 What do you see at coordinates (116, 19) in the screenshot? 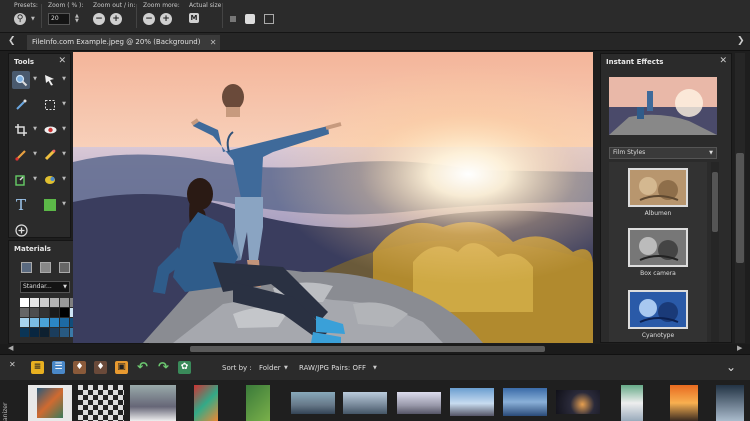
I see `zoom-in-icon: +` at bounding box center [116, 19].